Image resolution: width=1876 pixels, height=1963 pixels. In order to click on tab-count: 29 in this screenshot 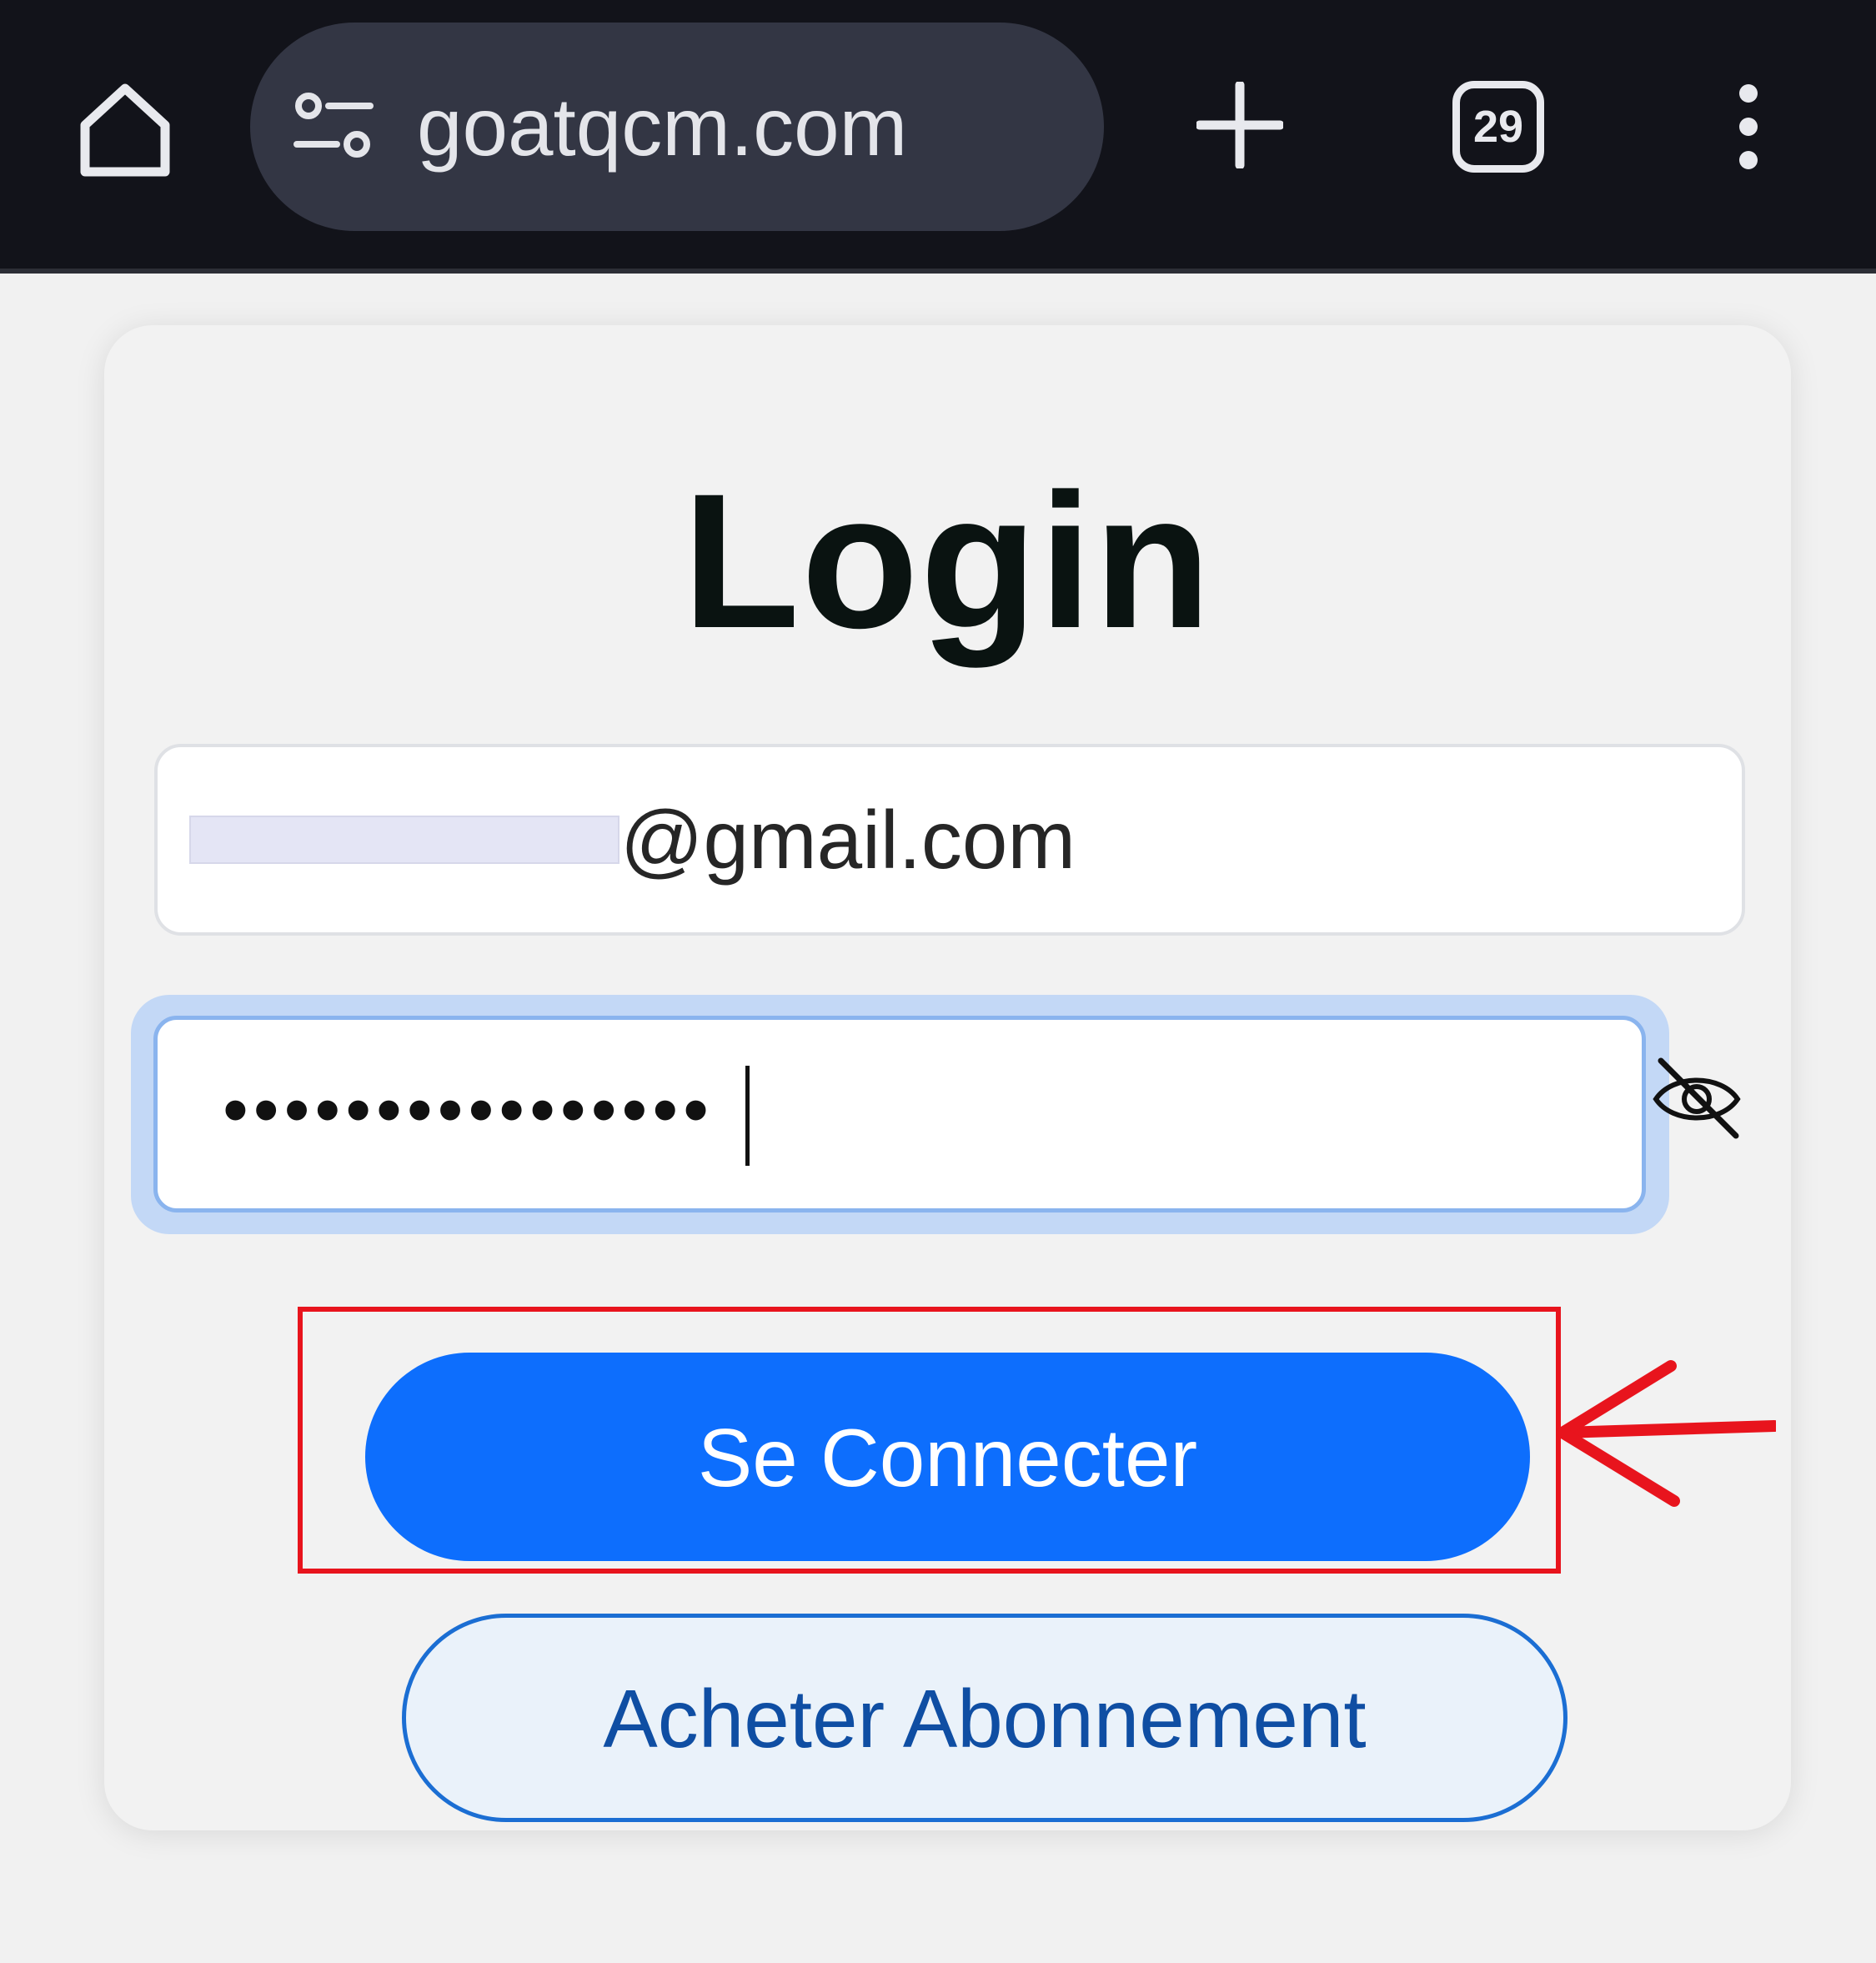, I will do `click(1498, 127)`.